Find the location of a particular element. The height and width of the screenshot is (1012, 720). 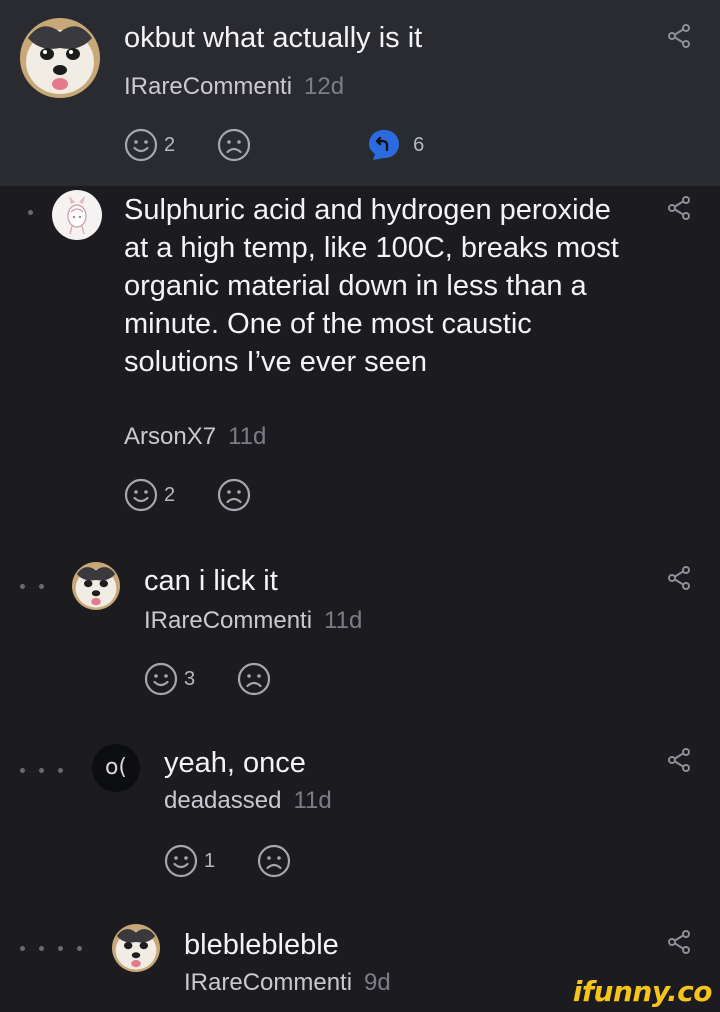

replies-count: 6 is located at coordinates (419, 144).